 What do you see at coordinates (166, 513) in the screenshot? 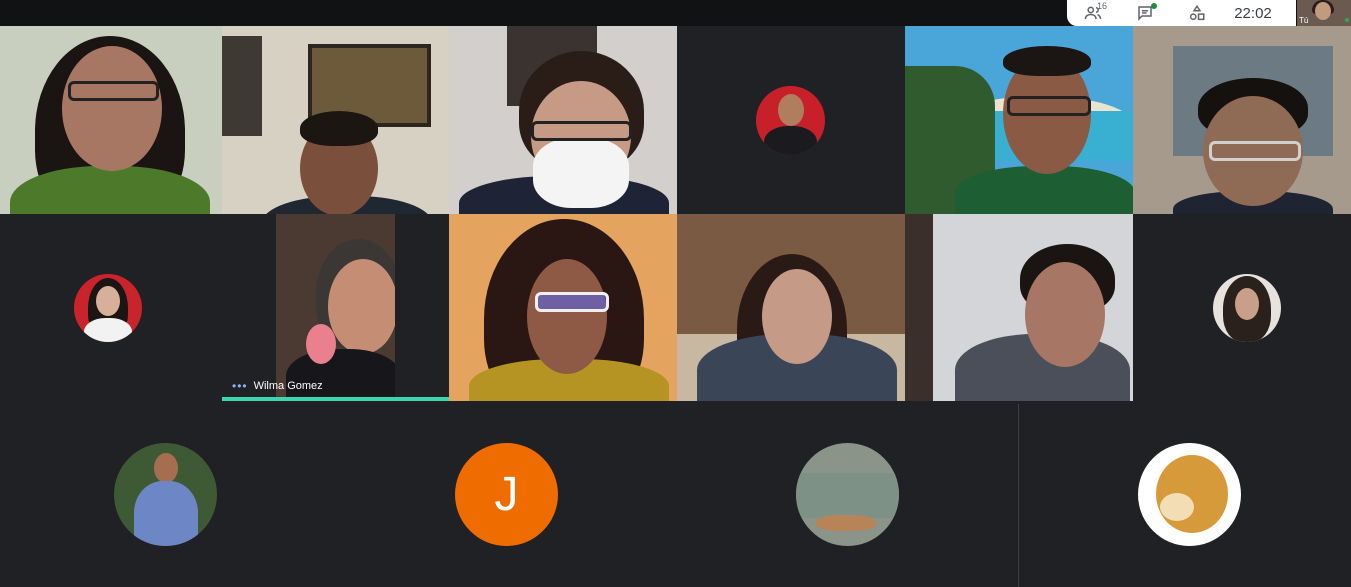
I see `shirt` at bounding box center [166, 513].